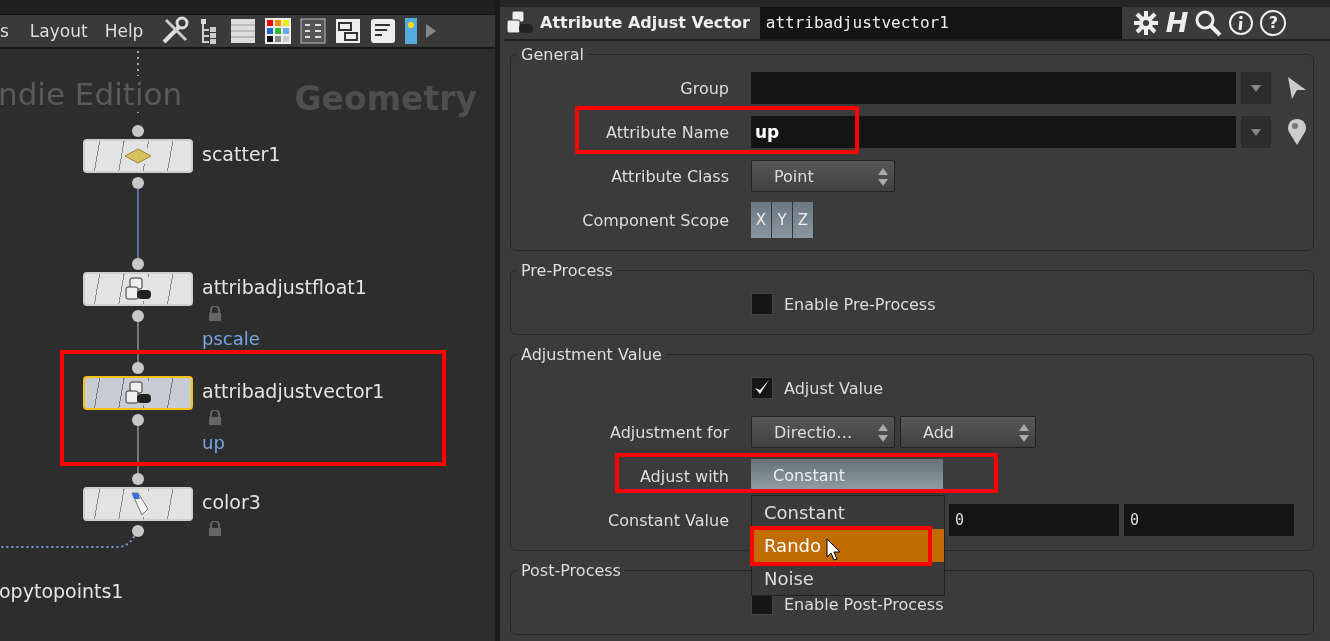 This screenshot has width=1330, height=641. Describe the element at coordinates (175, 31) in the screenshot. I see `tools-icon` at that location.